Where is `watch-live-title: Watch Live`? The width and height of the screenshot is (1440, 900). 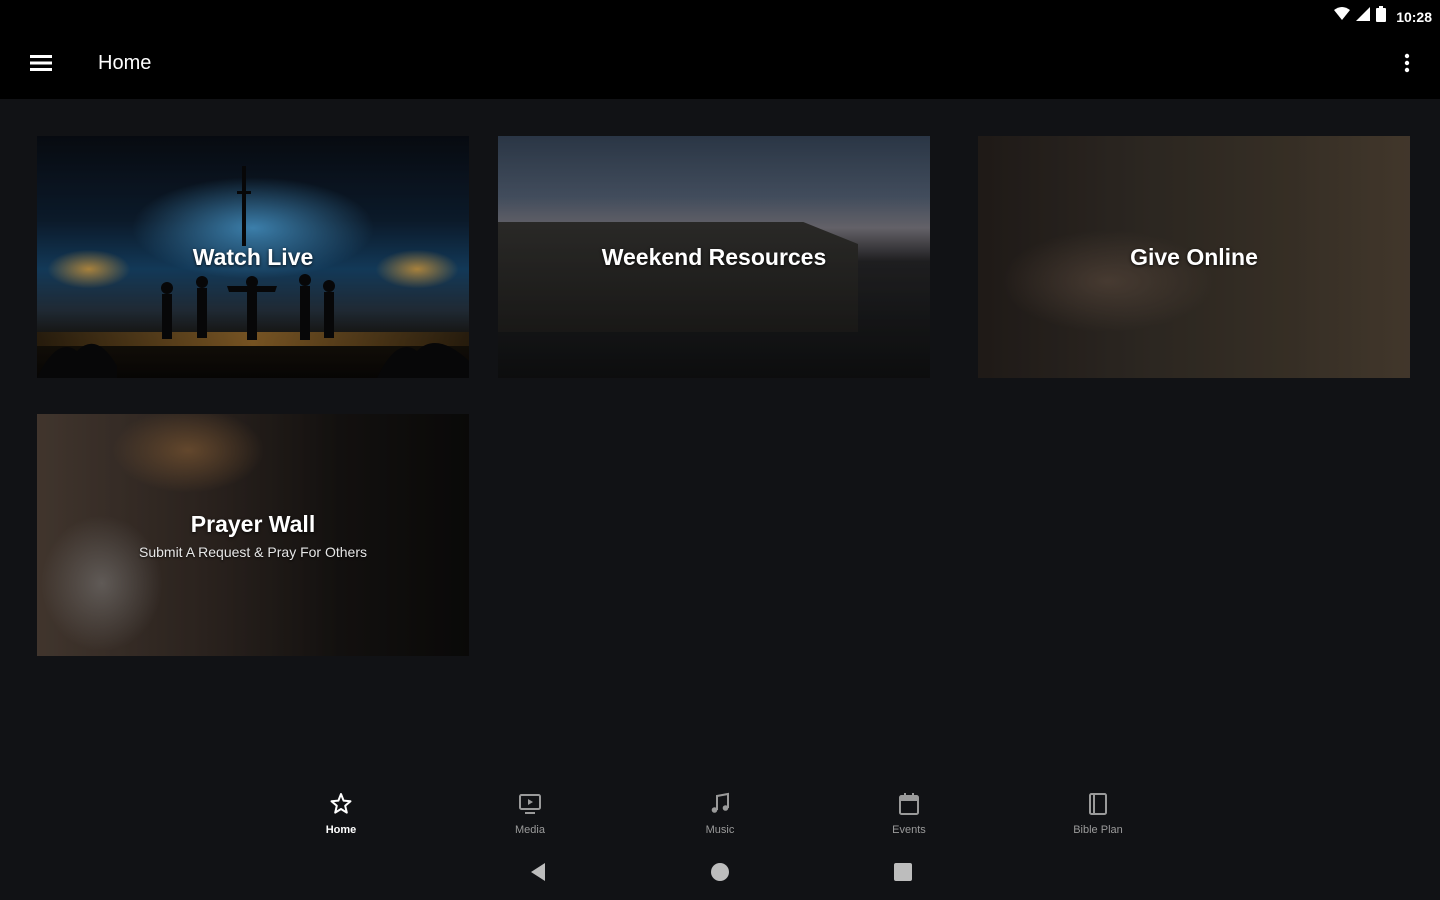
watch-live-title: Watch Live is located at coordinates (253, 256).